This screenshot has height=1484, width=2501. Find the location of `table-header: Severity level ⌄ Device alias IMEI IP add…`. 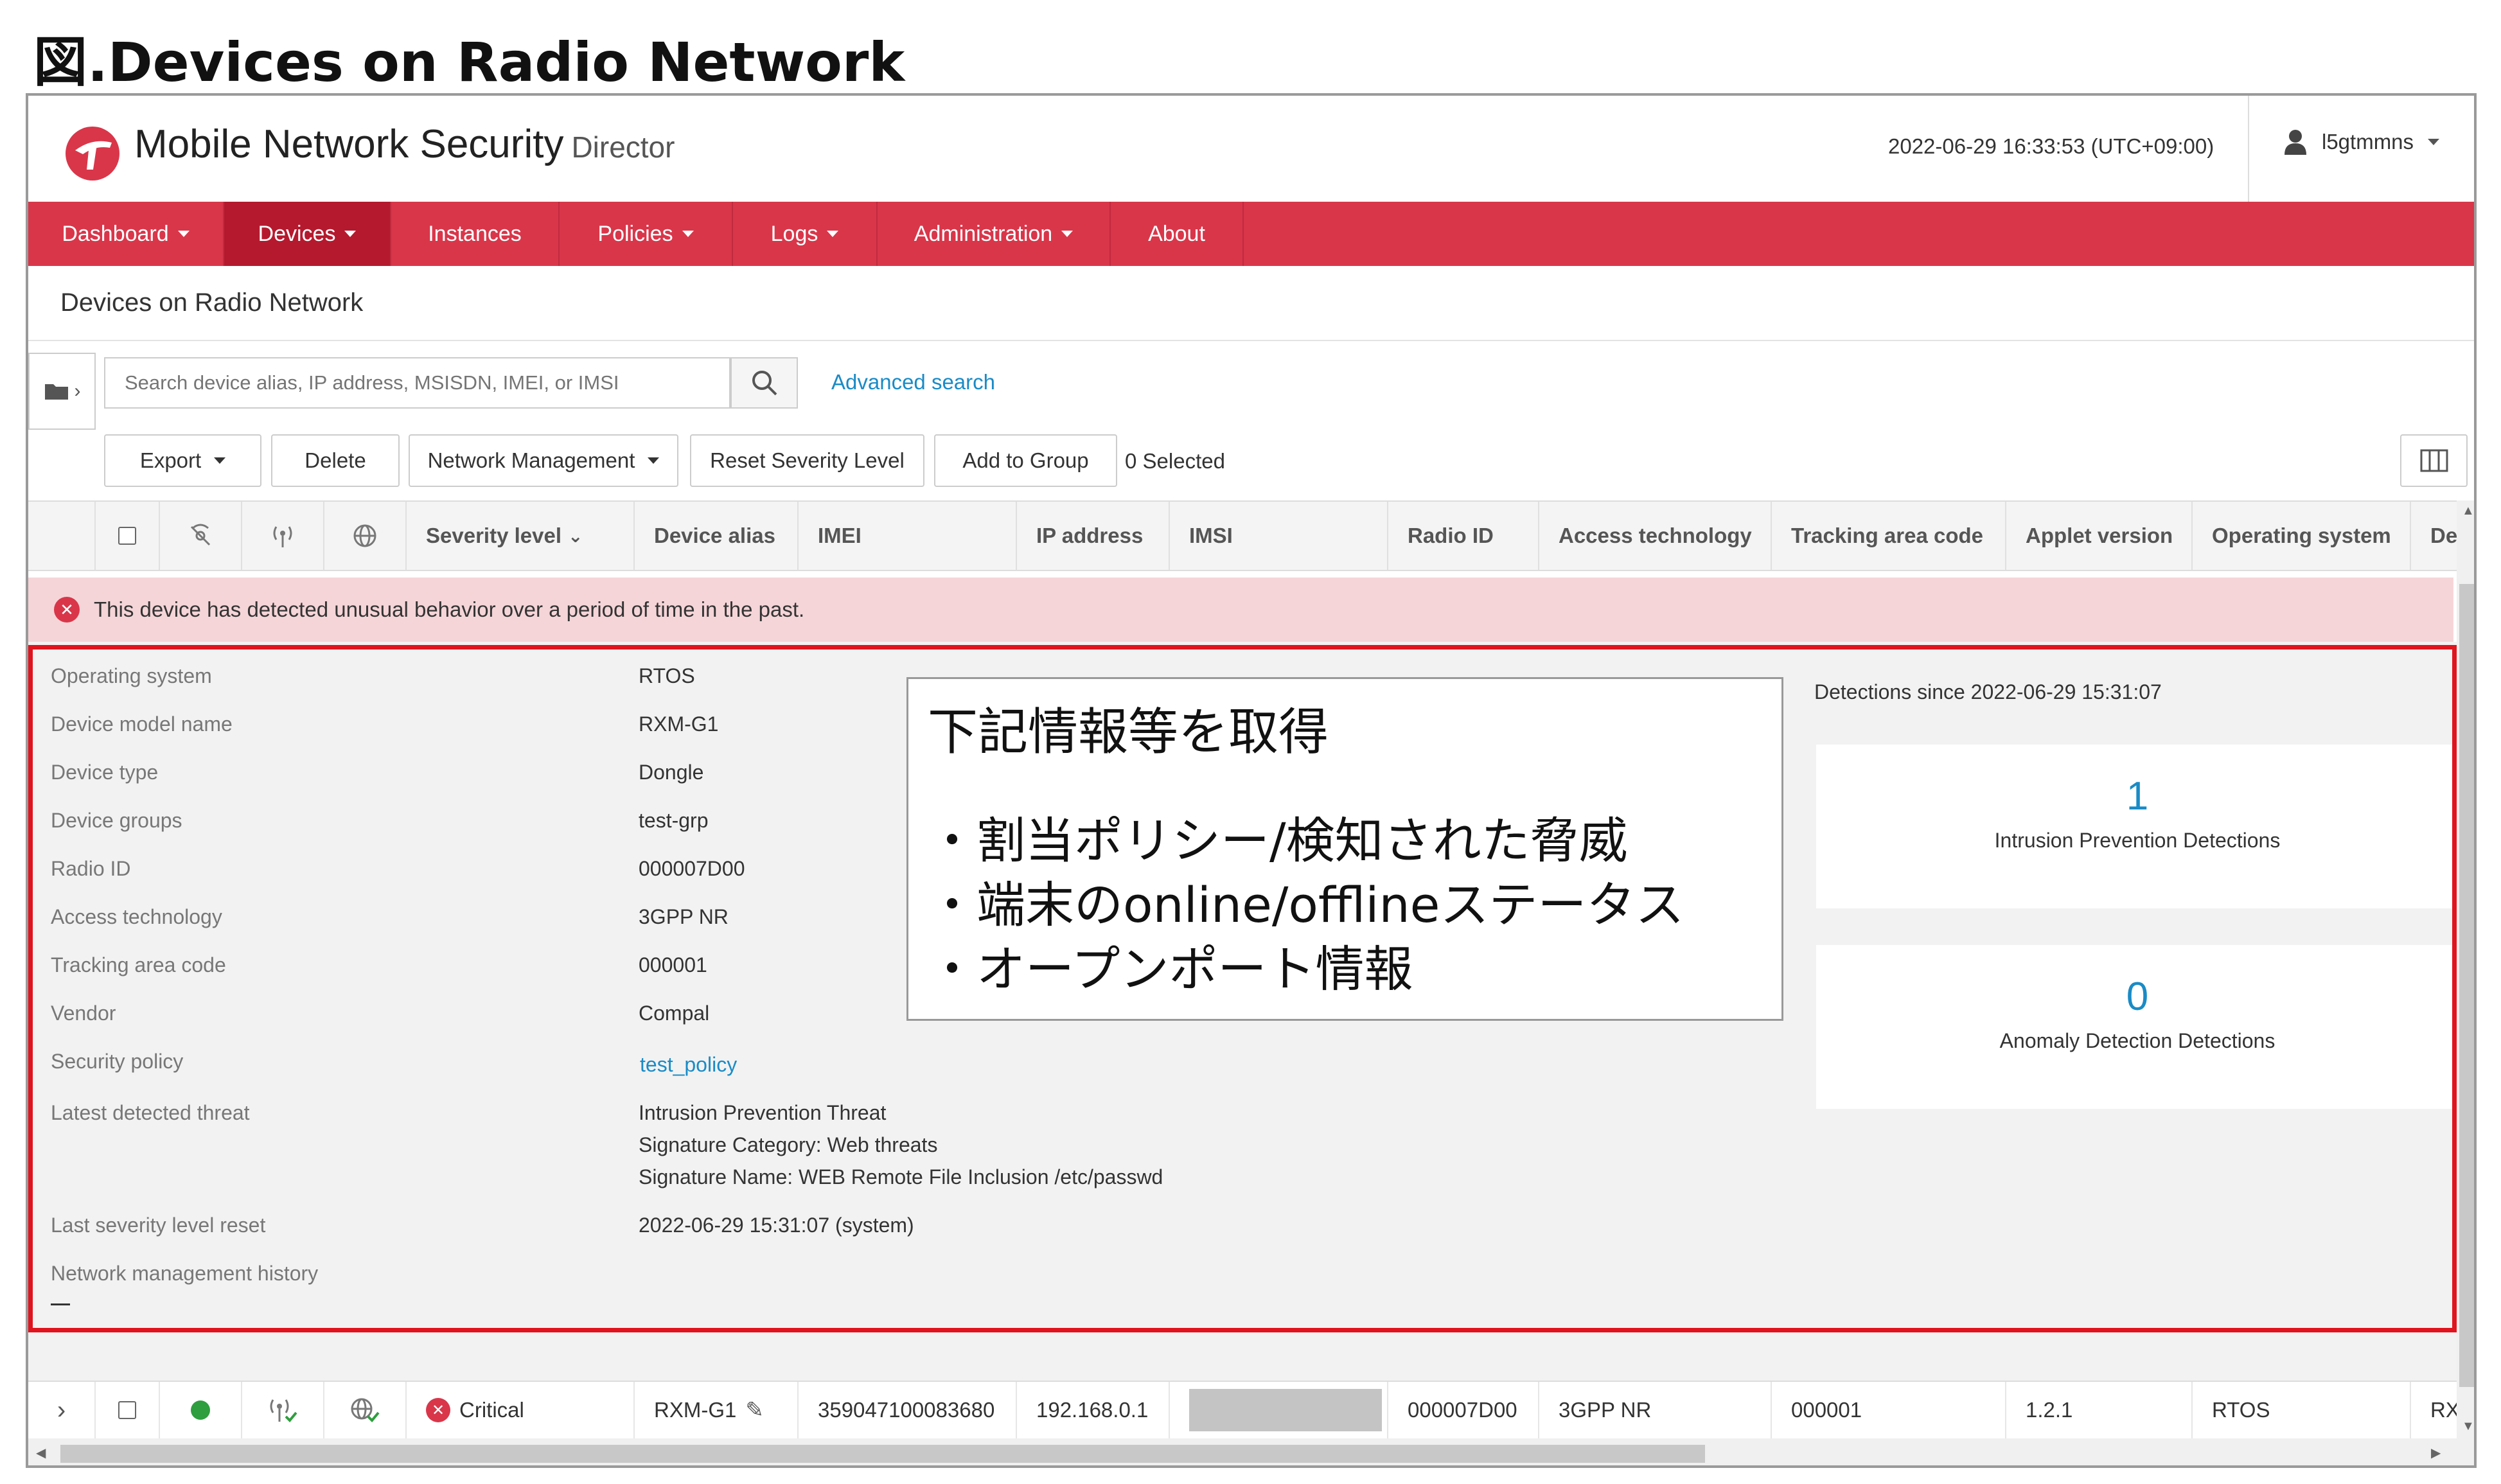

table-header: Severity level ⌄ Device alias IMEI IP add… is located at coordinates (1242, 535).